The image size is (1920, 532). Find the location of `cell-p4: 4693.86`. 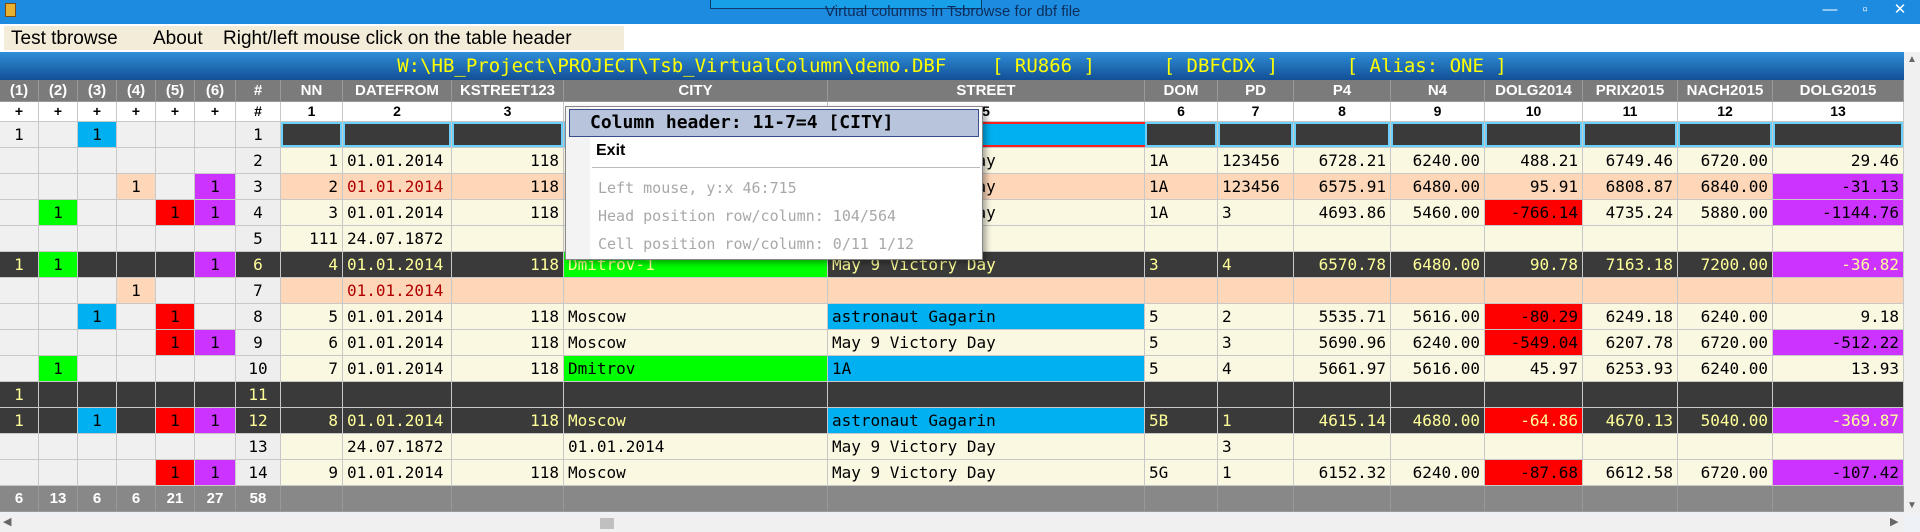

cell-p4: 4693.86 is located at coordinates (1342, 213).